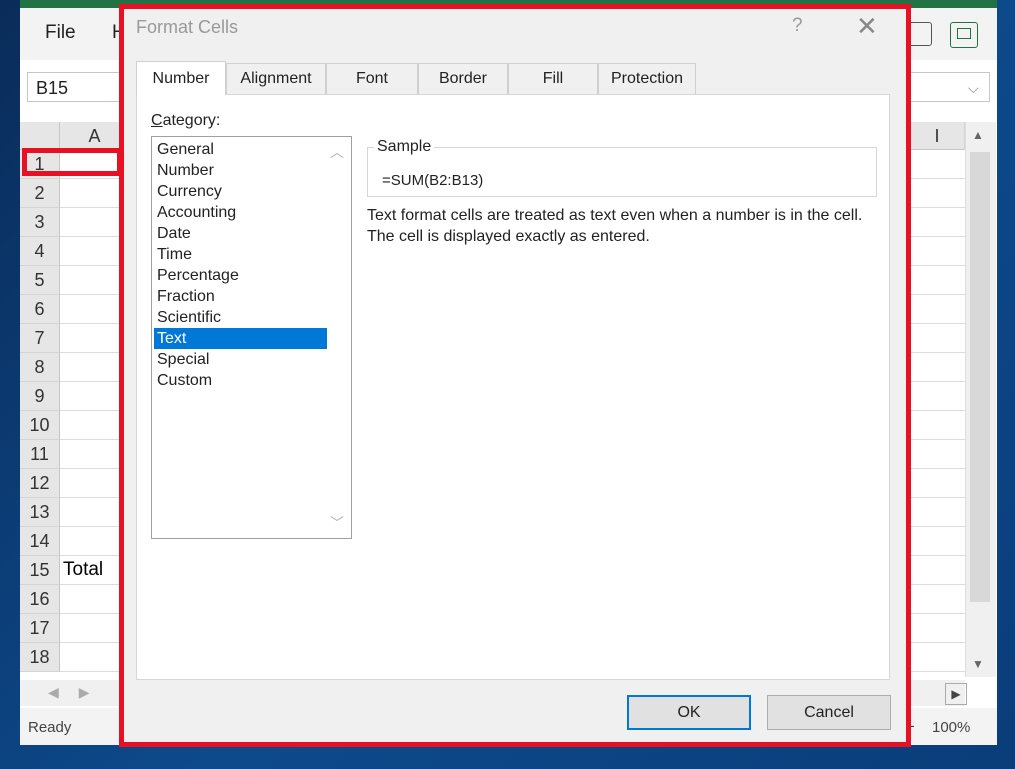 The image size is (1015, 769). I want to click on cell-a18, so click(95, 657).